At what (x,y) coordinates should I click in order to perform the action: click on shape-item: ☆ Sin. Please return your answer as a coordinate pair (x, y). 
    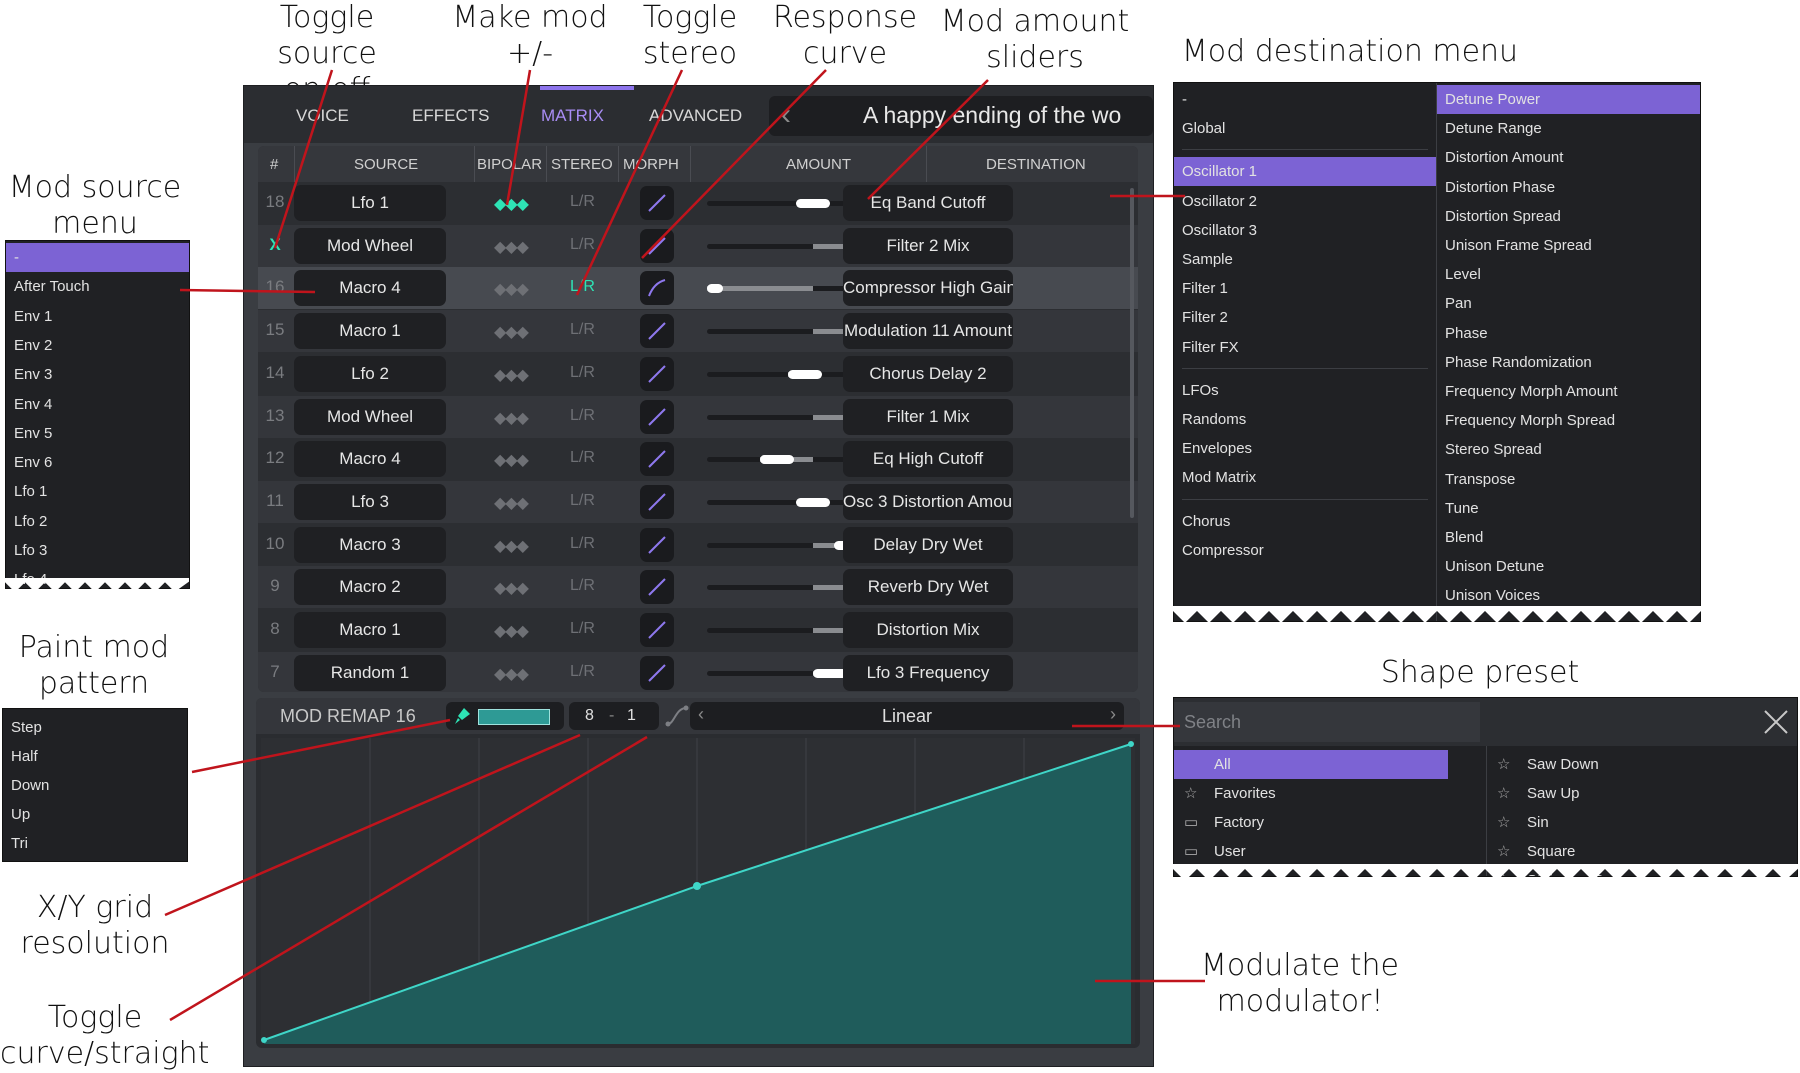
    Looking at the image, I should click on (1637, 822).